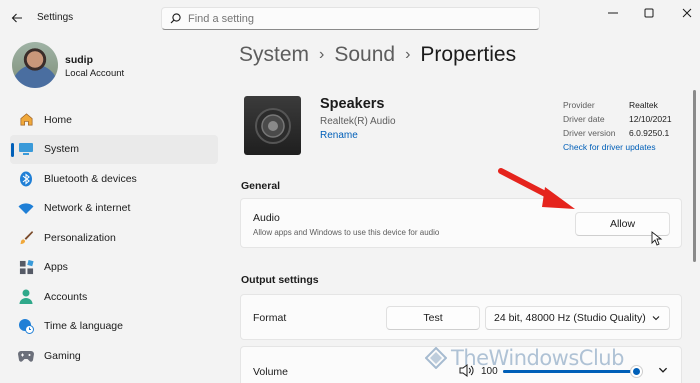 This screenshot has height=383, width=700. What do you see at coordinates (266, 218) in the screenshot?
I see `audio-title: Audio` at bounding box center [266, 218].